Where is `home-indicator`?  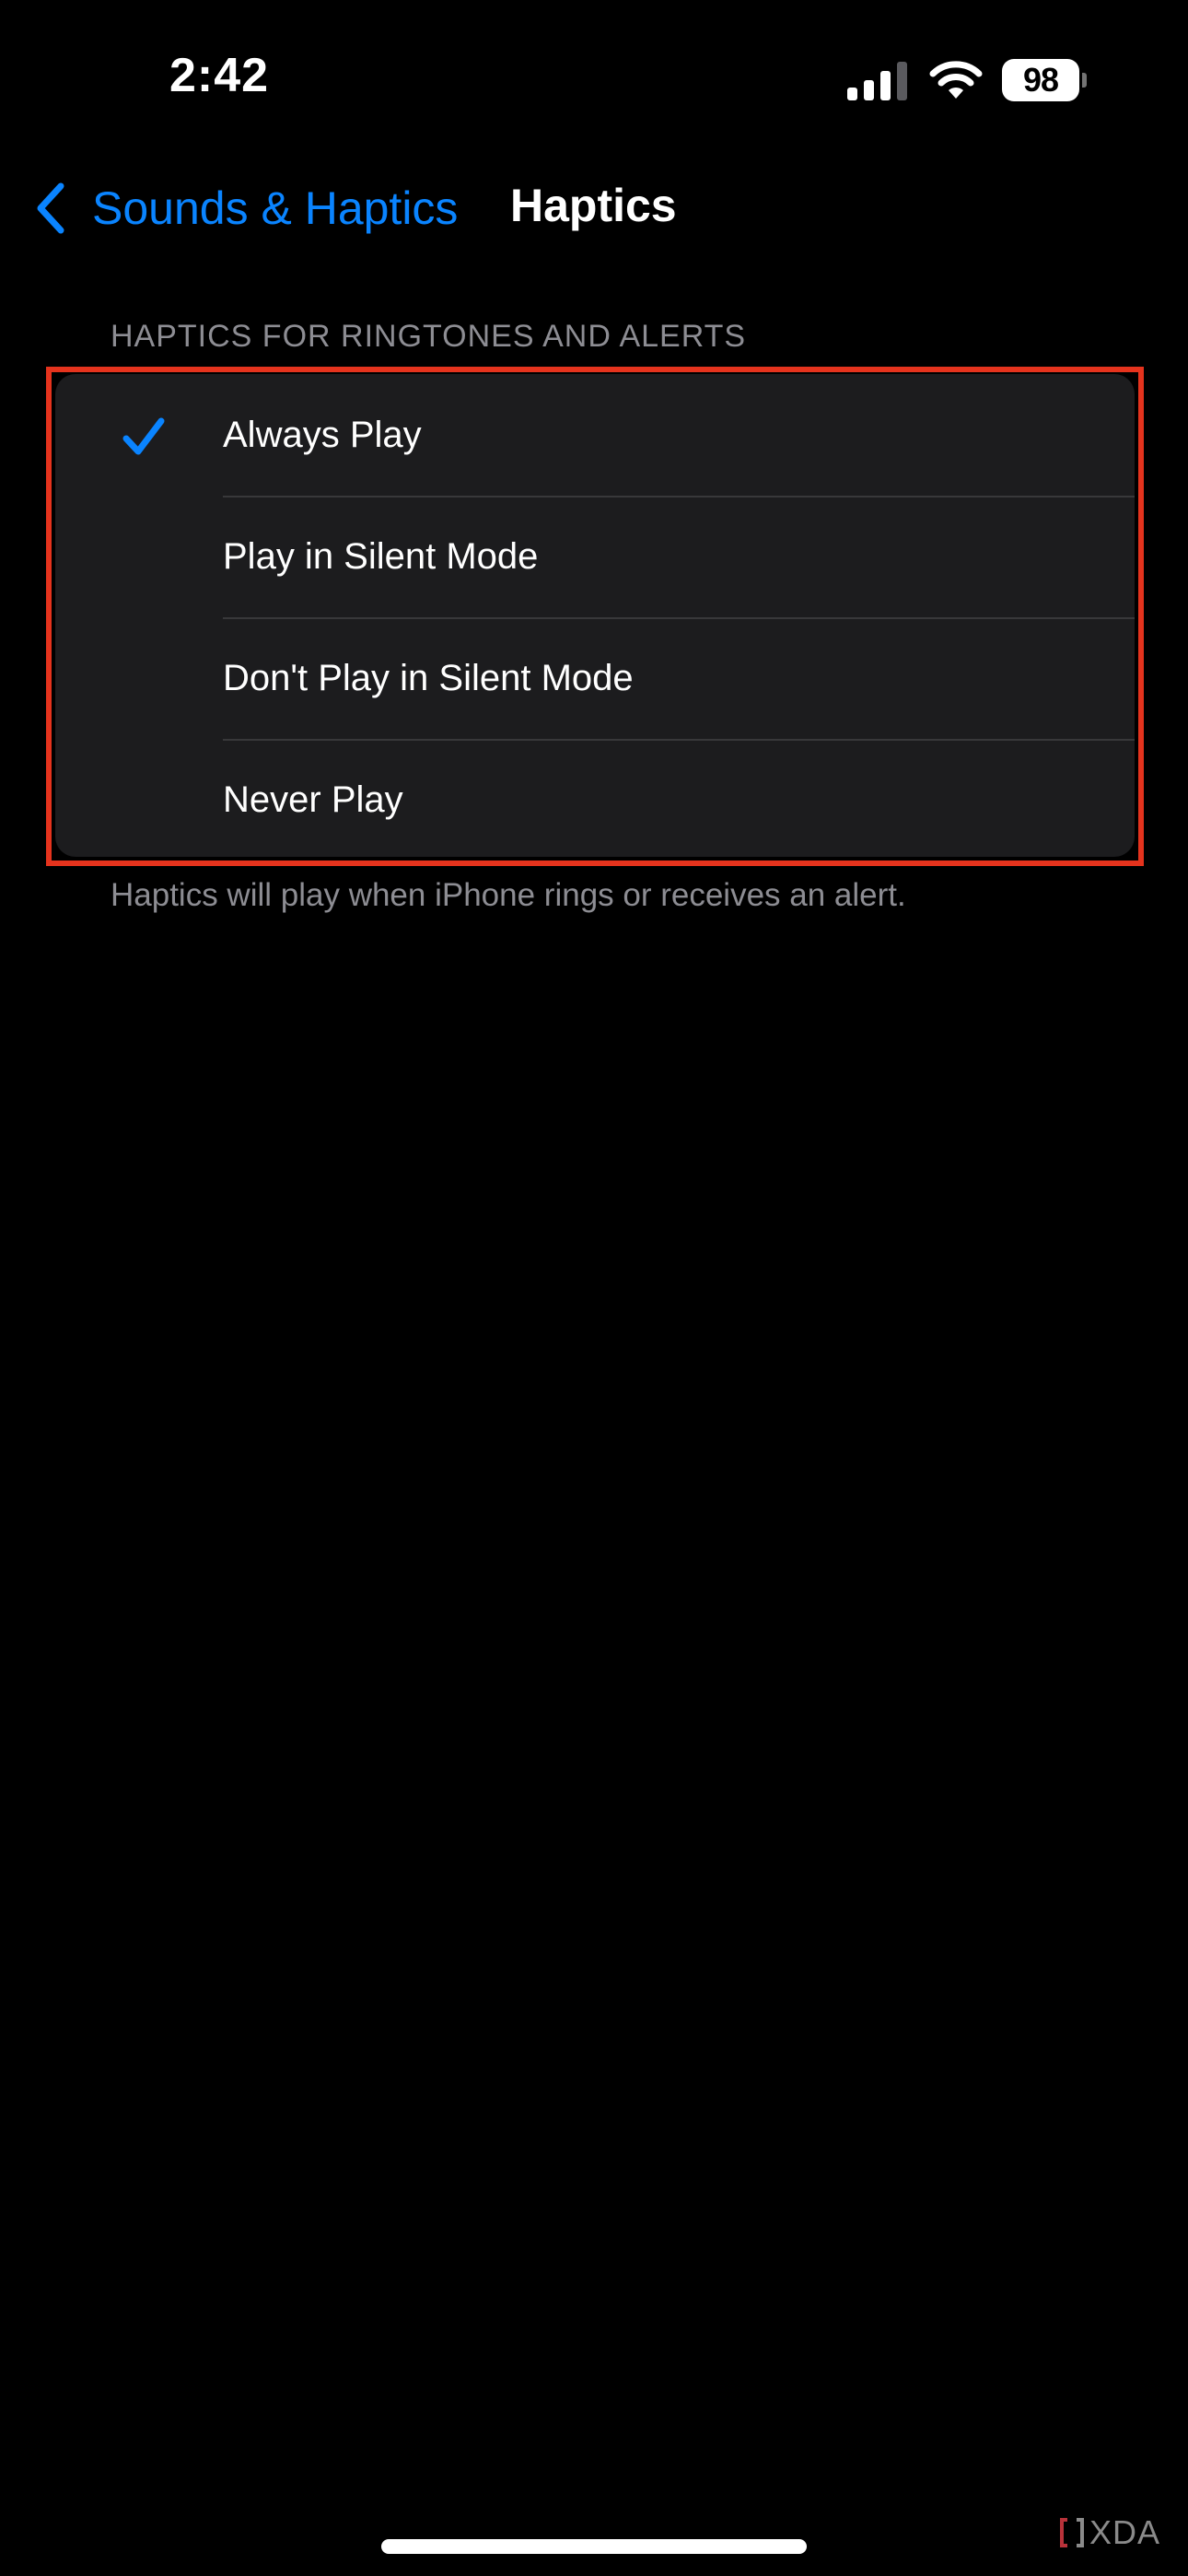 home-indicator is located at coordinates (594, 2546).